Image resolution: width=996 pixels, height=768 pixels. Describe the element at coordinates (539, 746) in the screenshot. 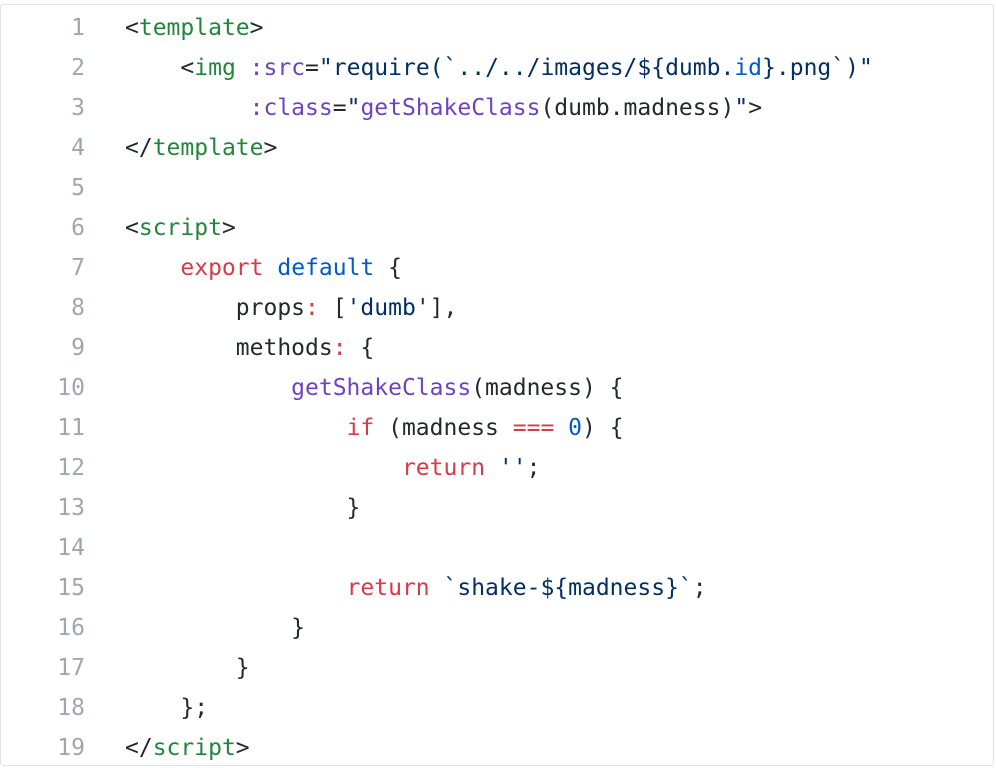

I see `code-text: </script>` at that location.